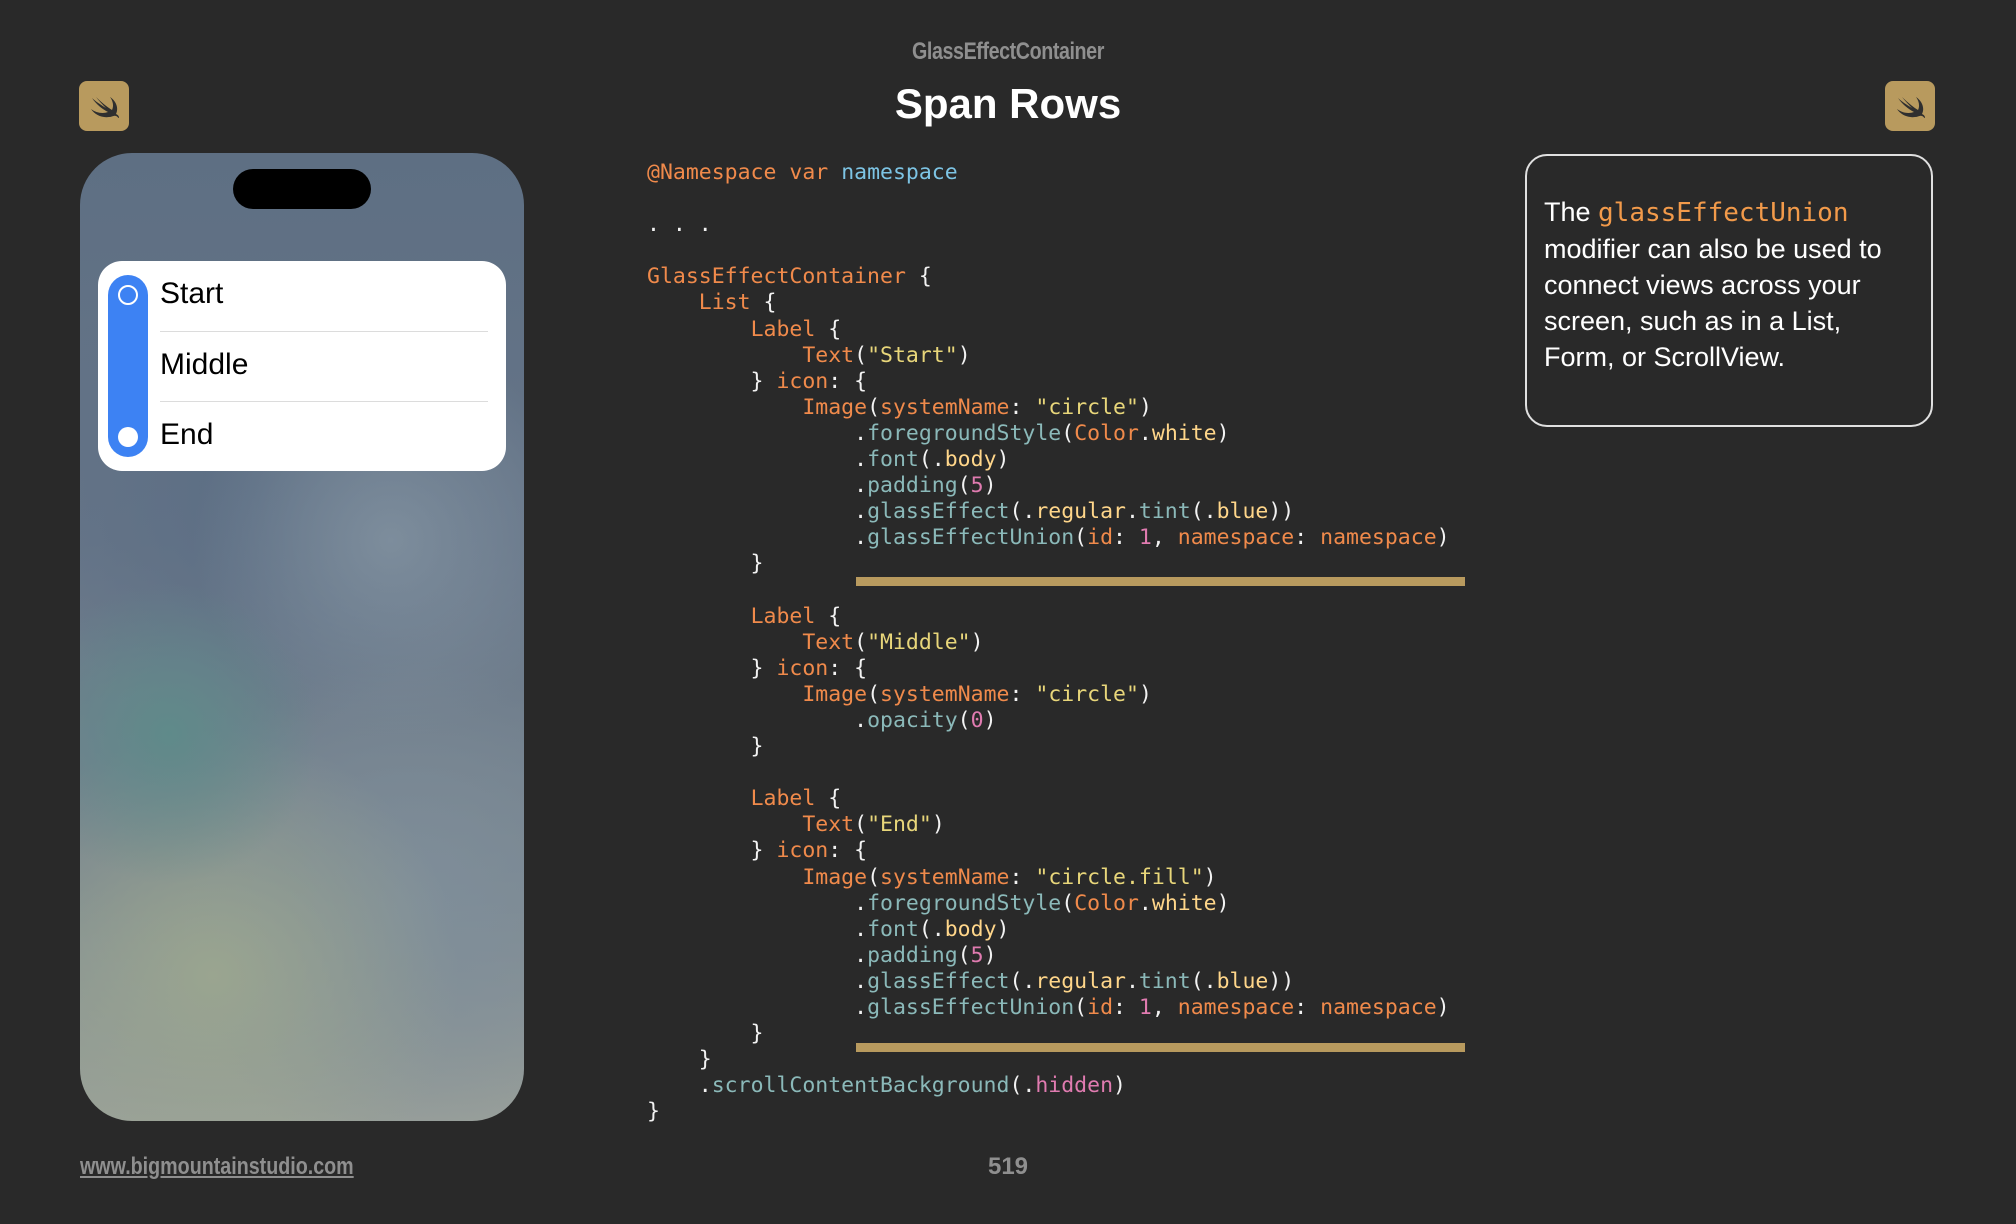 This screenshot has width=2016, height=1224. What do you see at coordinates (128, 366) in the screenshot?
I see `glass-union-capsule` at bounding box center [128, 366].